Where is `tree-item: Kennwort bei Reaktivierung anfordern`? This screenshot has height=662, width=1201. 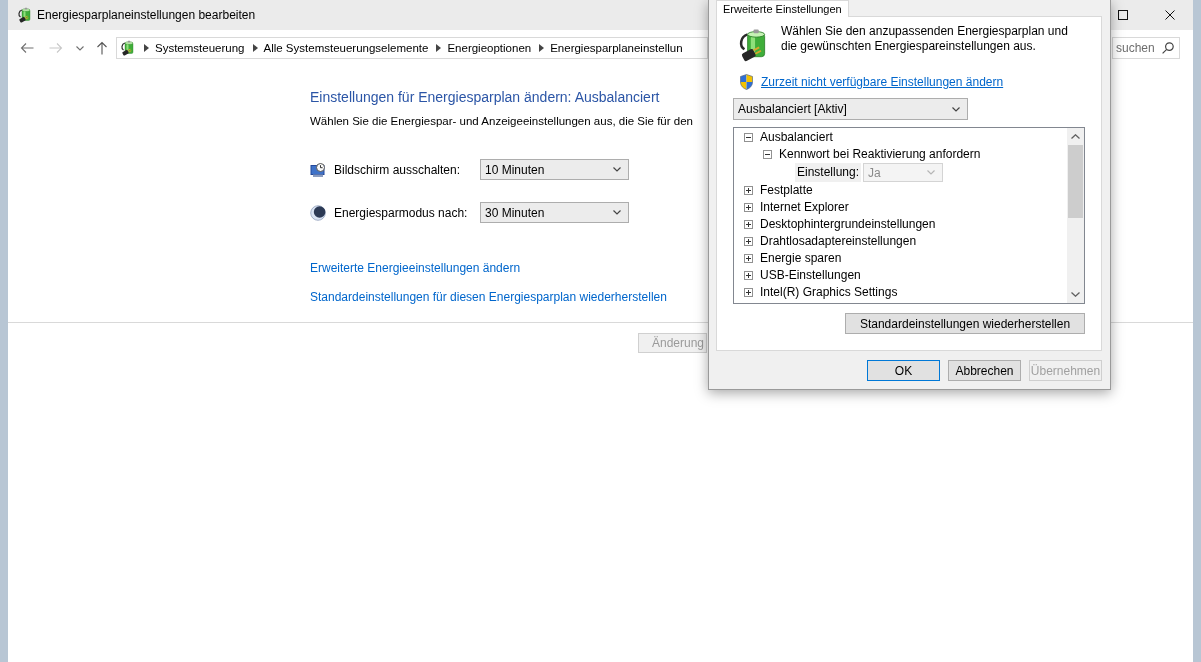
tree-item: Kennwort bei Reaktivierung anfordern is located at coordinates (872, 154).